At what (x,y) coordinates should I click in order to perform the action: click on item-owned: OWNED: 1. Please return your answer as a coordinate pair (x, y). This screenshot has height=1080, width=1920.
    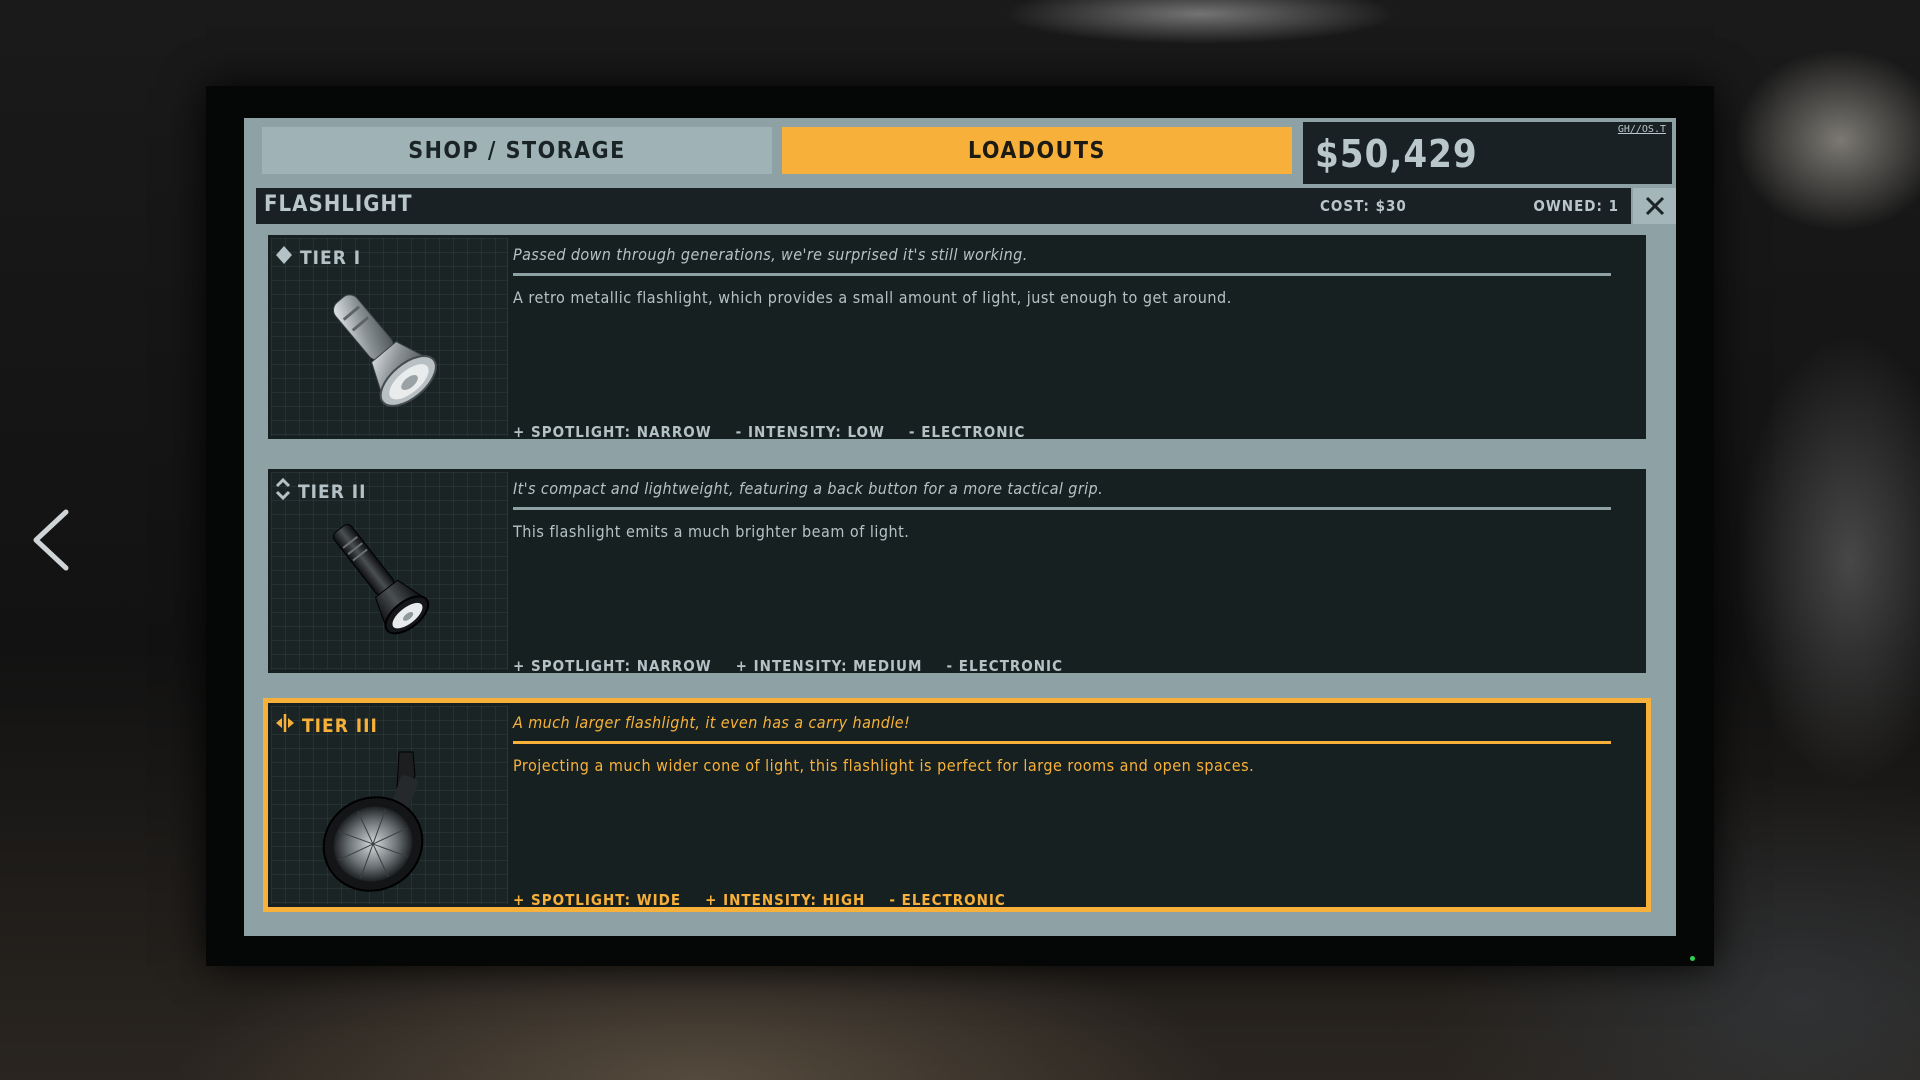
    Looking at the image, I should click on (1576, 206).